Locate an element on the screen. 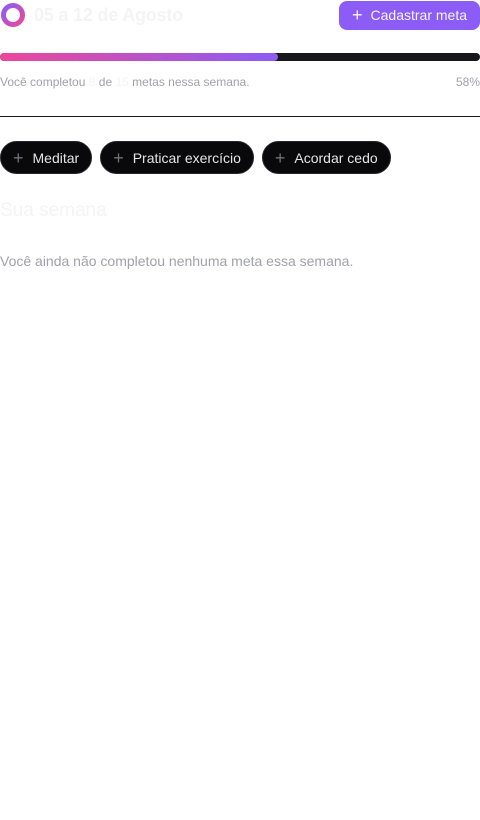  pending-goal-praticar-exercicio: + Praticar exercício is located at coordinates (177, 157).